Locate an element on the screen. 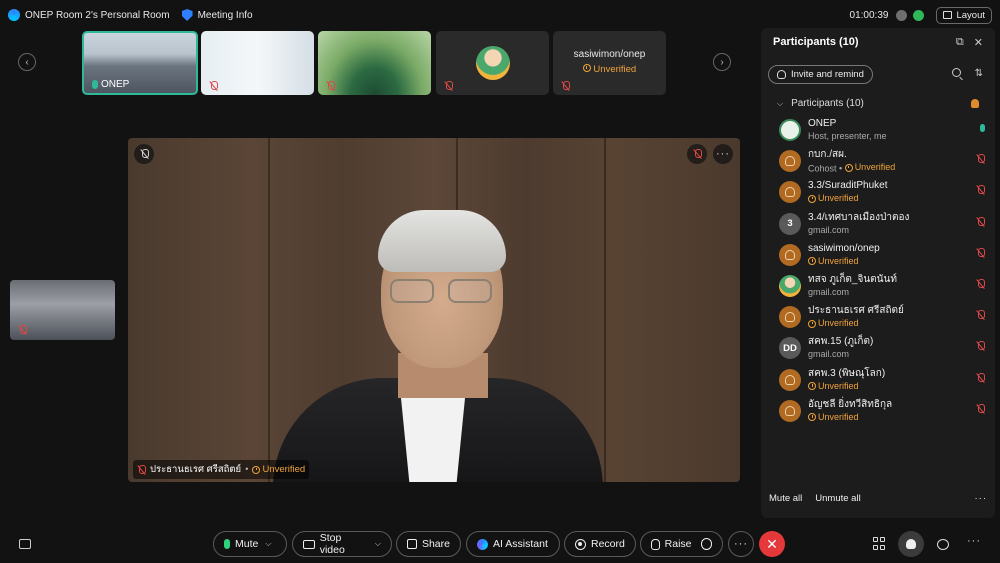 The image size is (1000, 563). mute-label: Mute is located at coordinates (247, 544).